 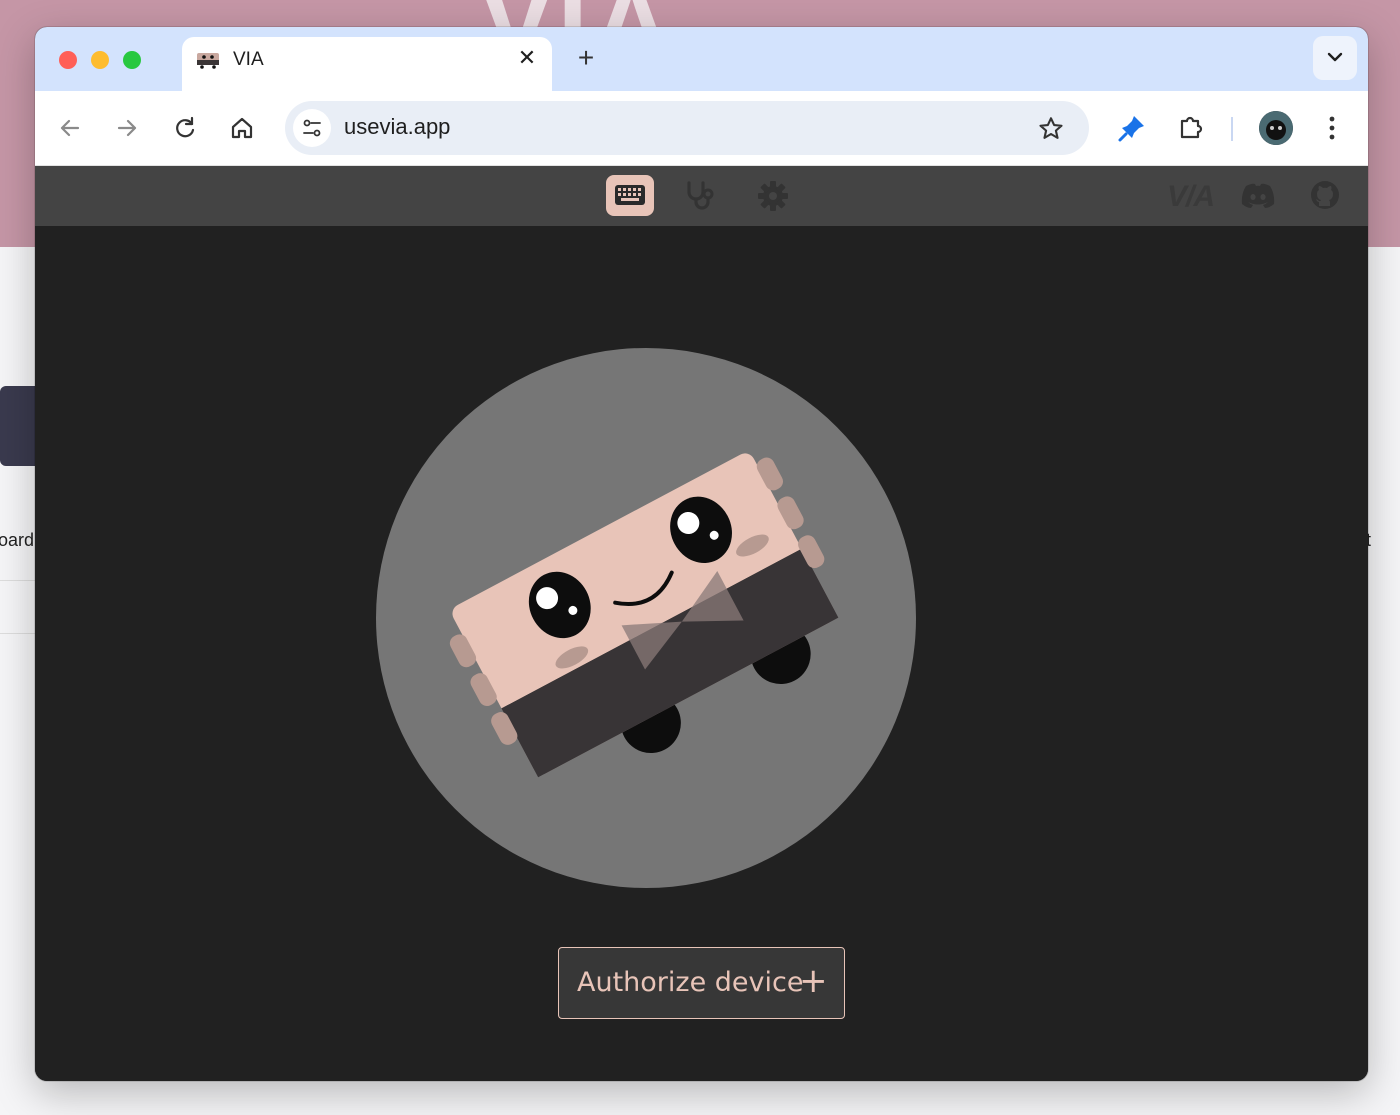 I want to click on keyboard-icon, so click(x=630, y=195).